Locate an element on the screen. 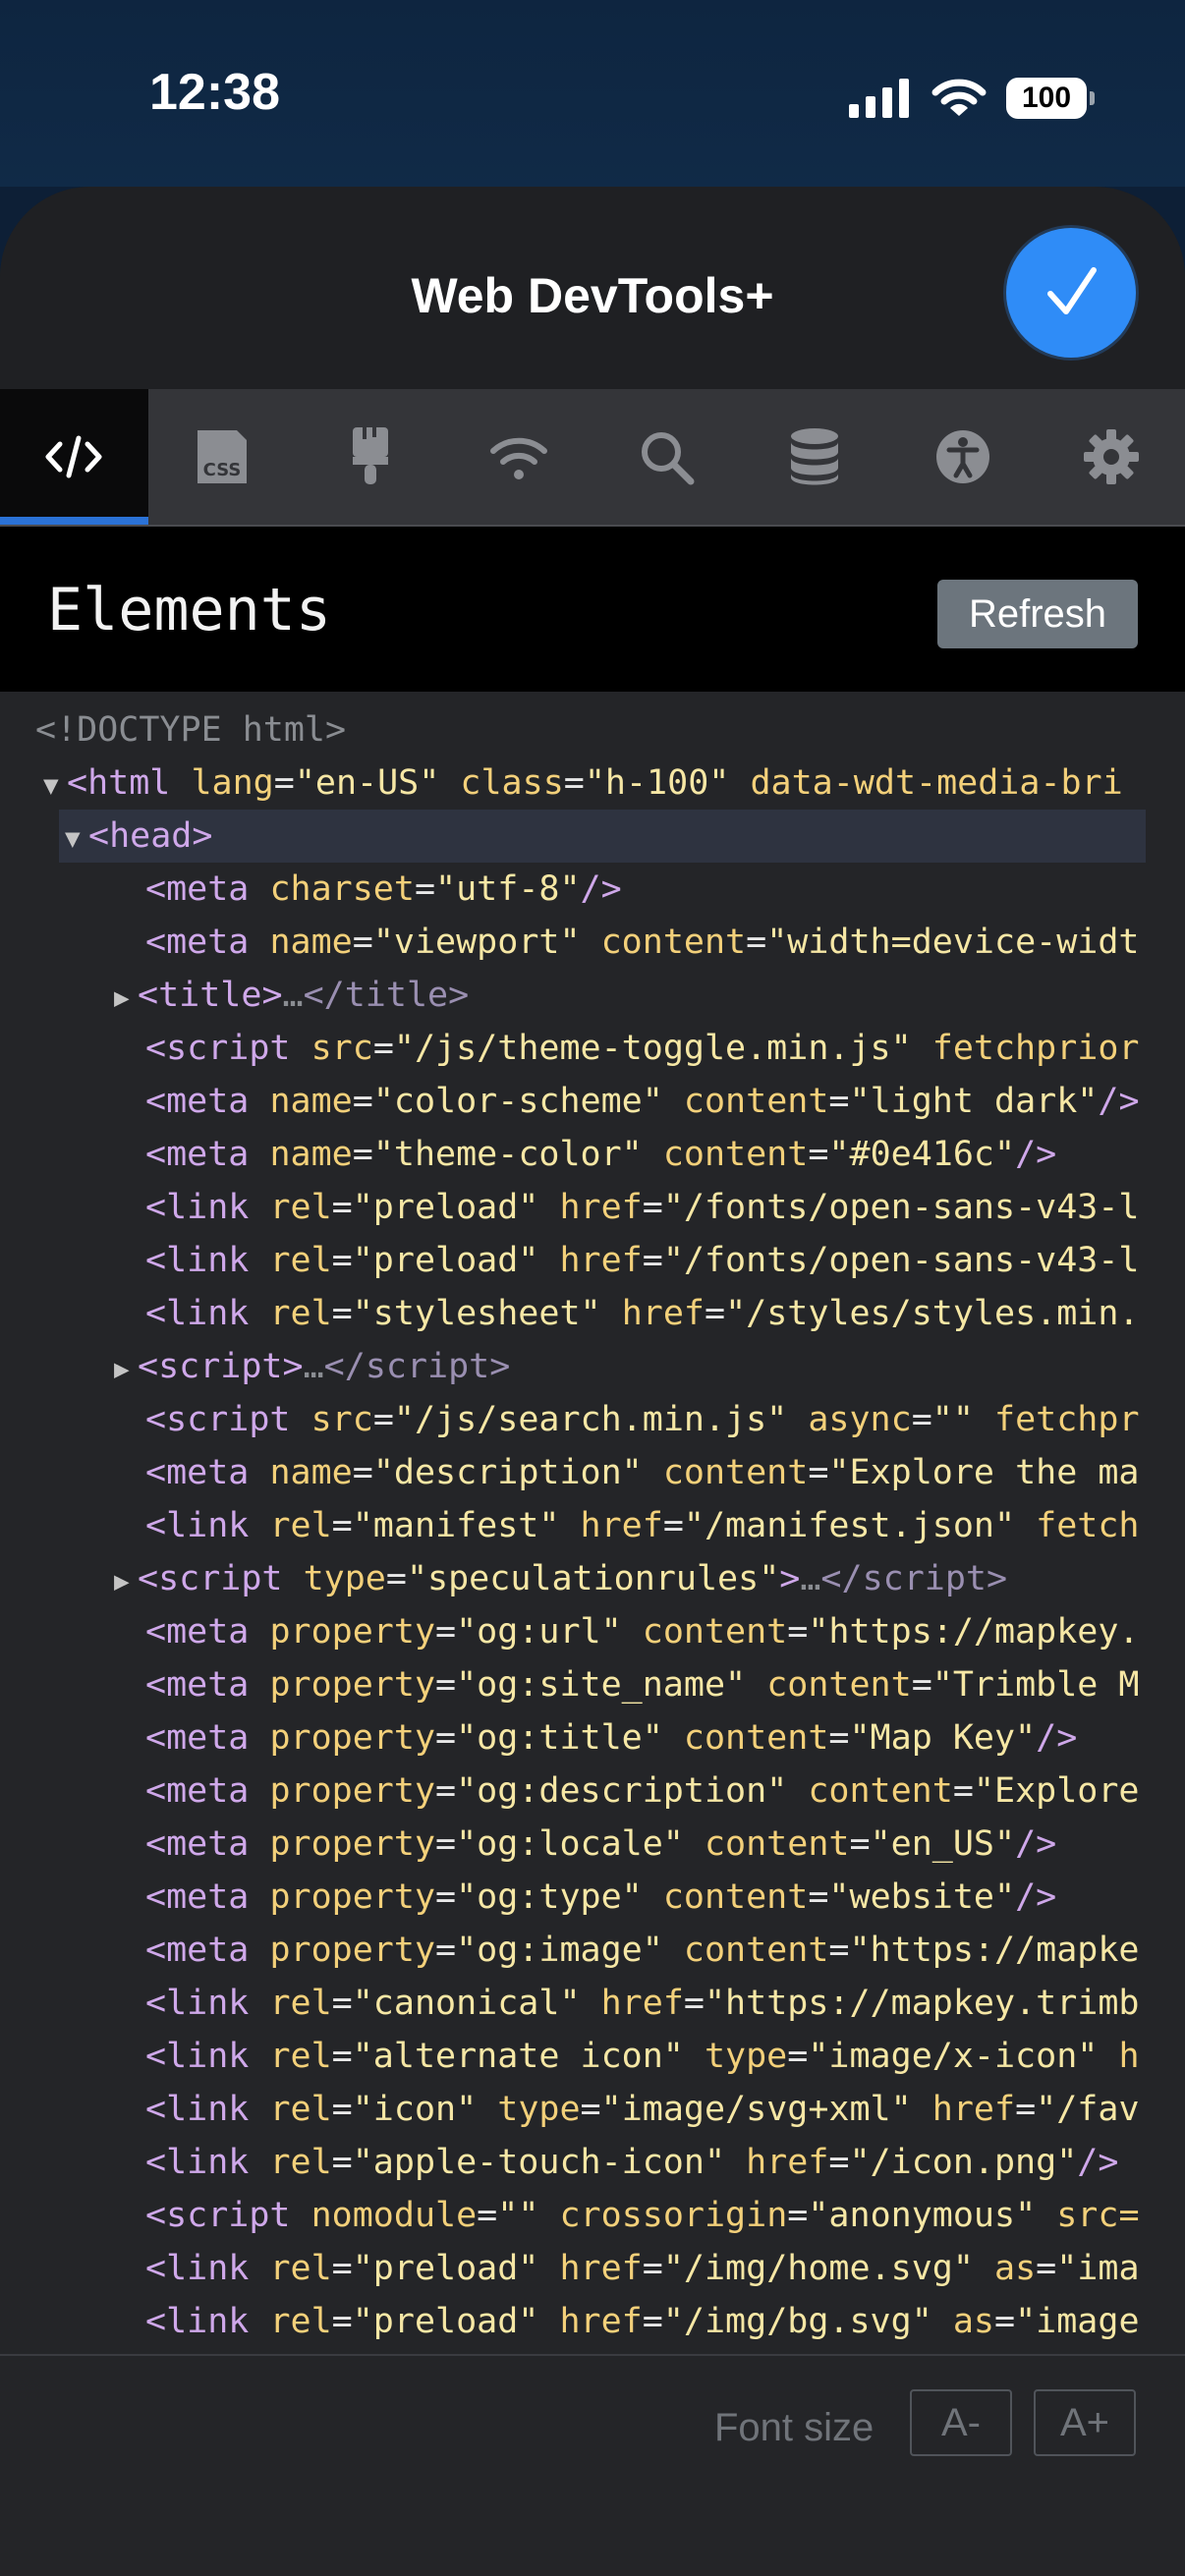  css-icon: CSS is located at coordinates (223, 456).